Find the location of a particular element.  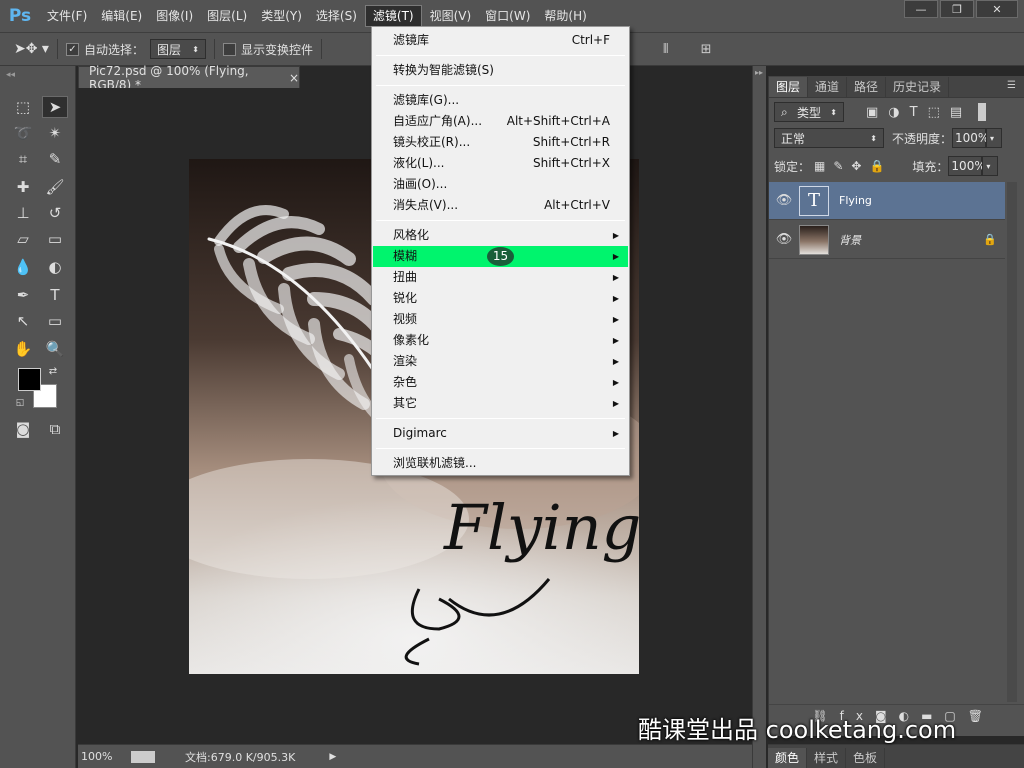

move-tool-icon: ➤✥ ▾ is located at coordinates (31, 49).